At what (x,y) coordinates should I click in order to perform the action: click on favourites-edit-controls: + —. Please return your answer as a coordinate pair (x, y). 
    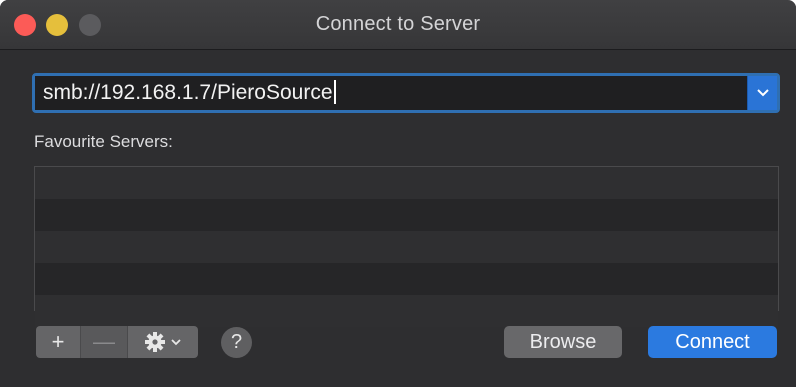
    Looking at the image, I should click on (117, 342).